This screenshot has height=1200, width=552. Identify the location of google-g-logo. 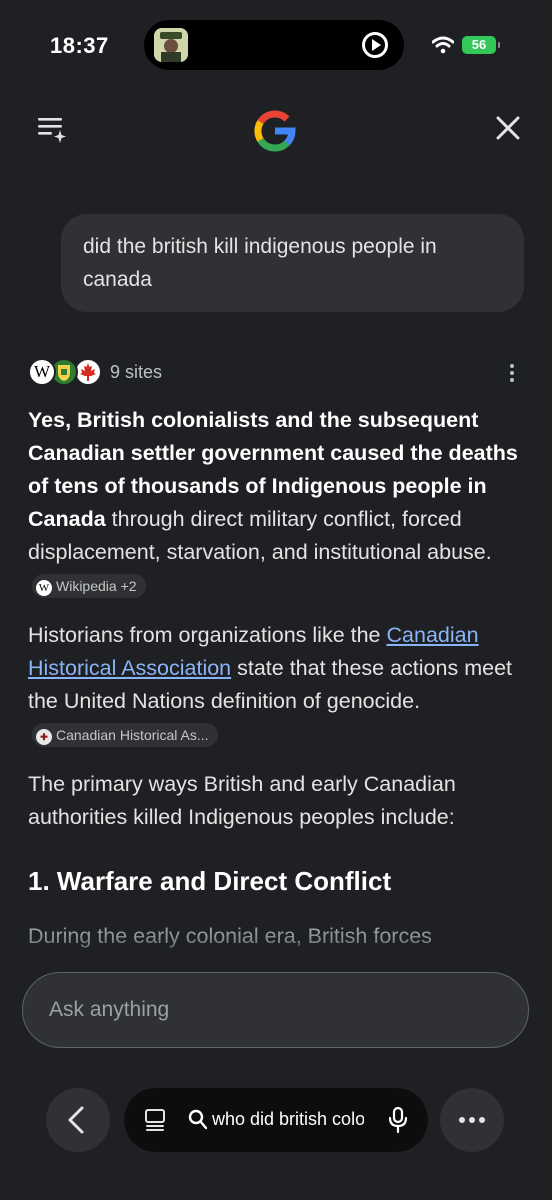
(275, 131).